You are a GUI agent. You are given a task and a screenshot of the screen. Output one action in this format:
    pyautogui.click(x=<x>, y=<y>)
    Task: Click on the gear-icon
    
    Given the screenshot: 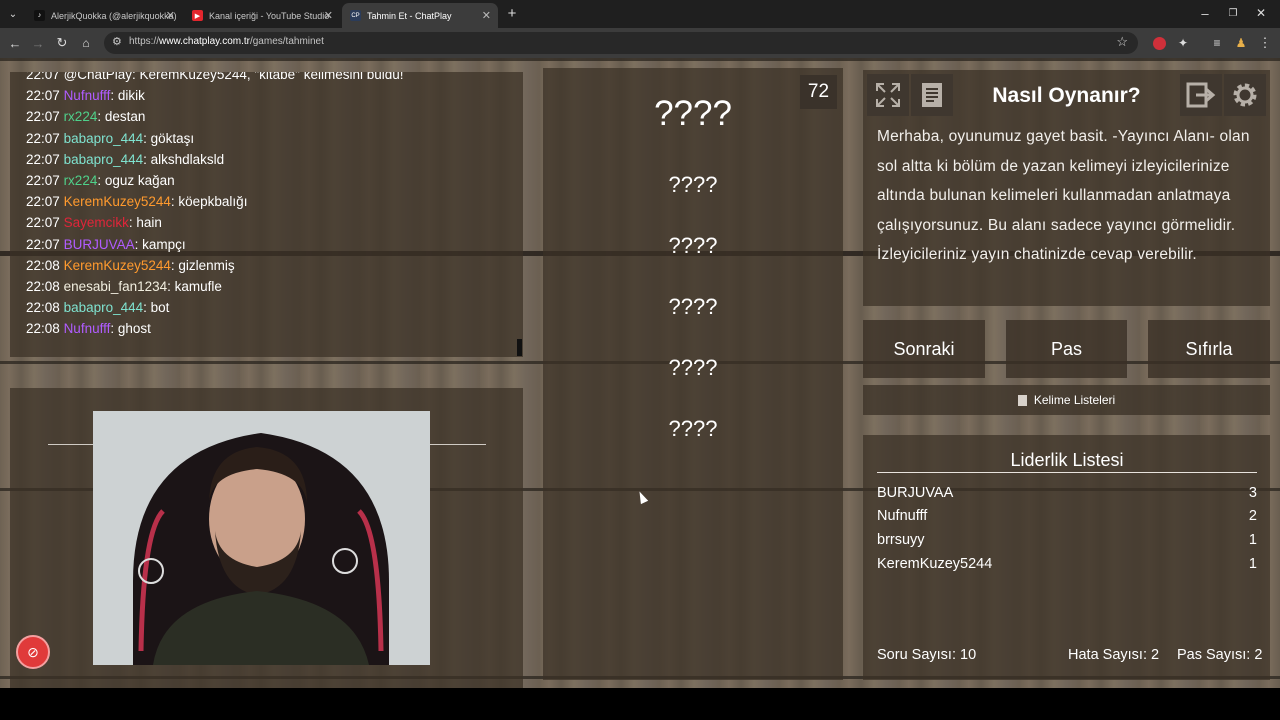 What is the action you would take?
    pyautogui.click(x=1245, y=95)
    